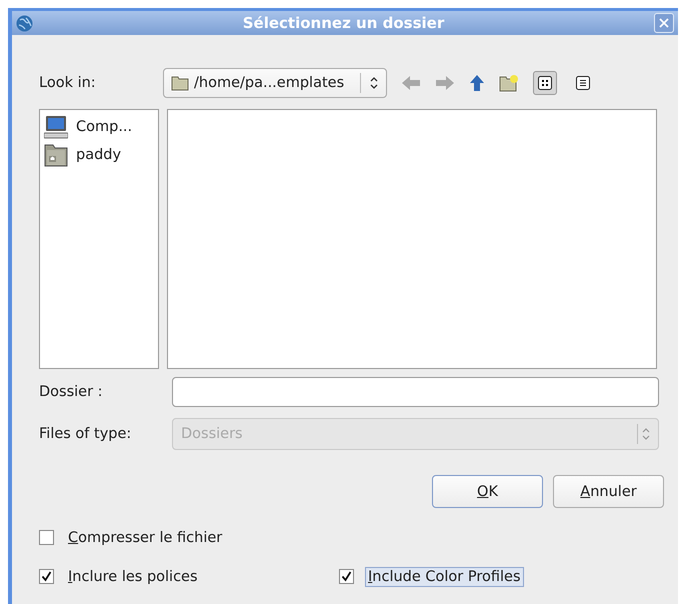 The height and width of the screenshot is (604, 682). I want to click on checkbox-label: Inclure les polices, so click(133, 576).